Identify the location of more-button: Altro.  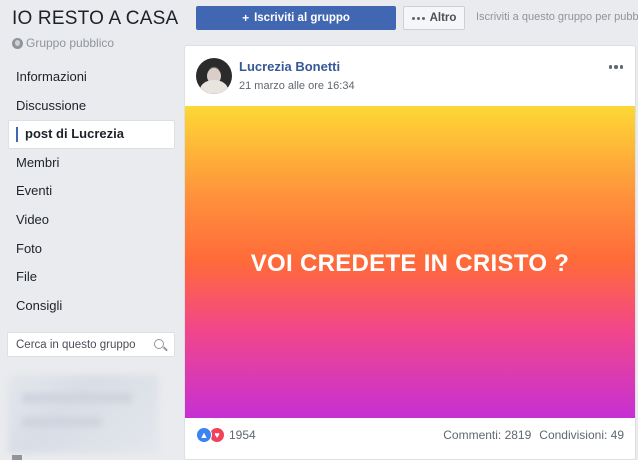
(434, 18).